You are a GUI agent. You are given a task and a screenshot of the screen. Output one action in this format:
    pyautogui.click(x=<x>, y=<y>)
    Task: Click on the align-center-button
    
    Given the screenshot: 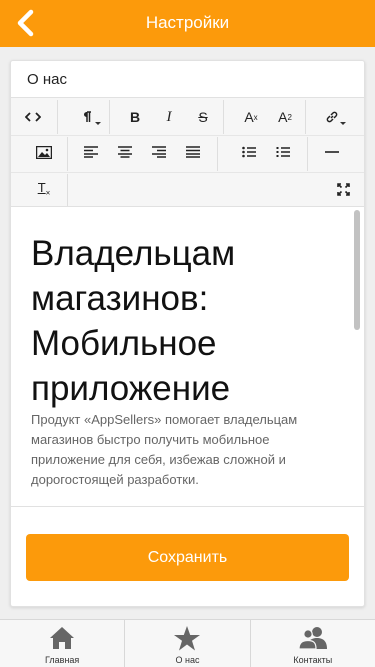 What is the action you would take?
    pyautogui.click(x=125, y=152)
    